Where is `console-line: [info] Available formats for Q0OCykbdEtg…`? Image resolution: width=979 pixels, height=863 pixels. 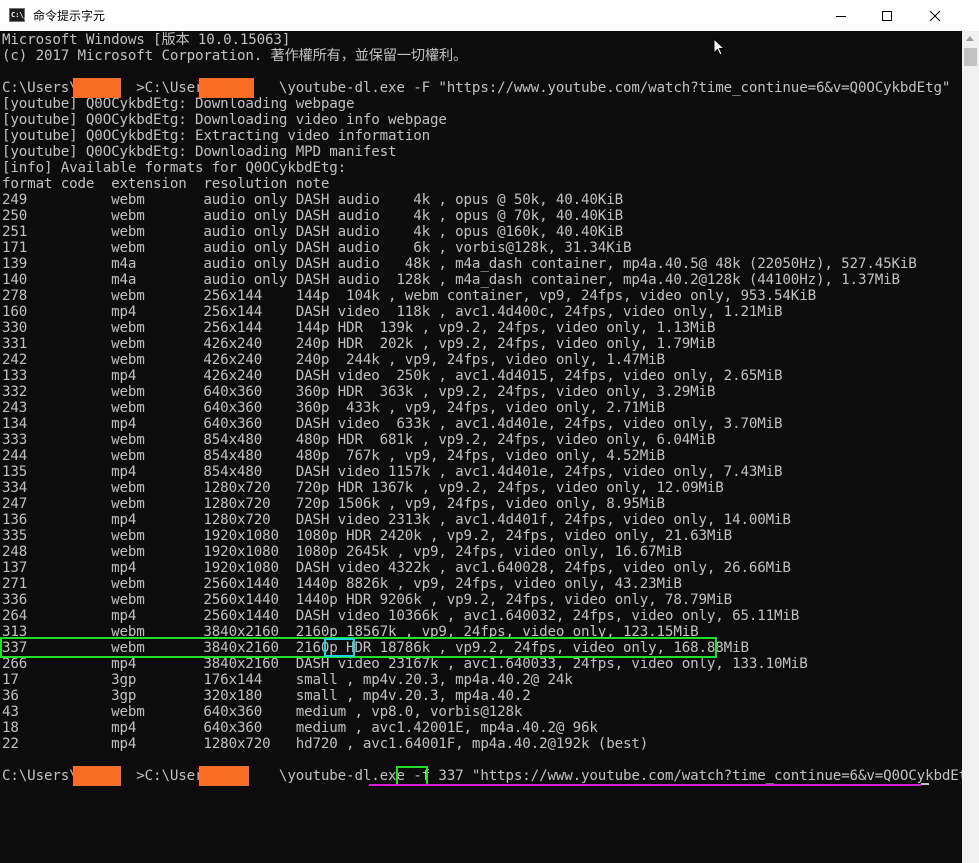 console-line: [info] Available formats for Q0OCykbdEtg… is located at coordinates (174, 168).